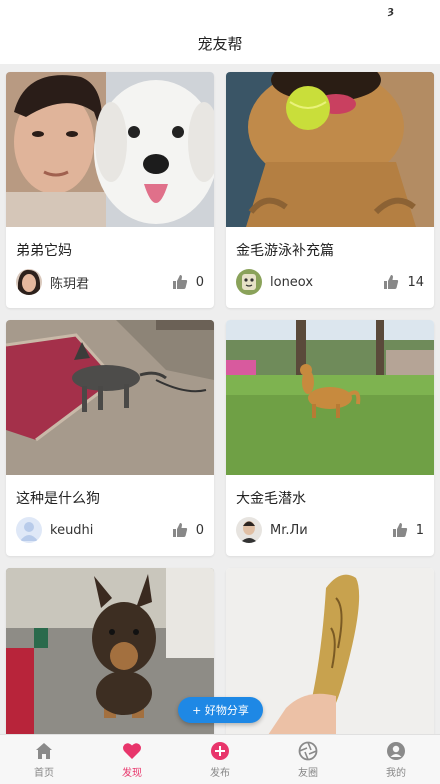  Describe the element at coordinates (289, 530) in the screenshot. I see `author-name: Mr.Ли` at that location.